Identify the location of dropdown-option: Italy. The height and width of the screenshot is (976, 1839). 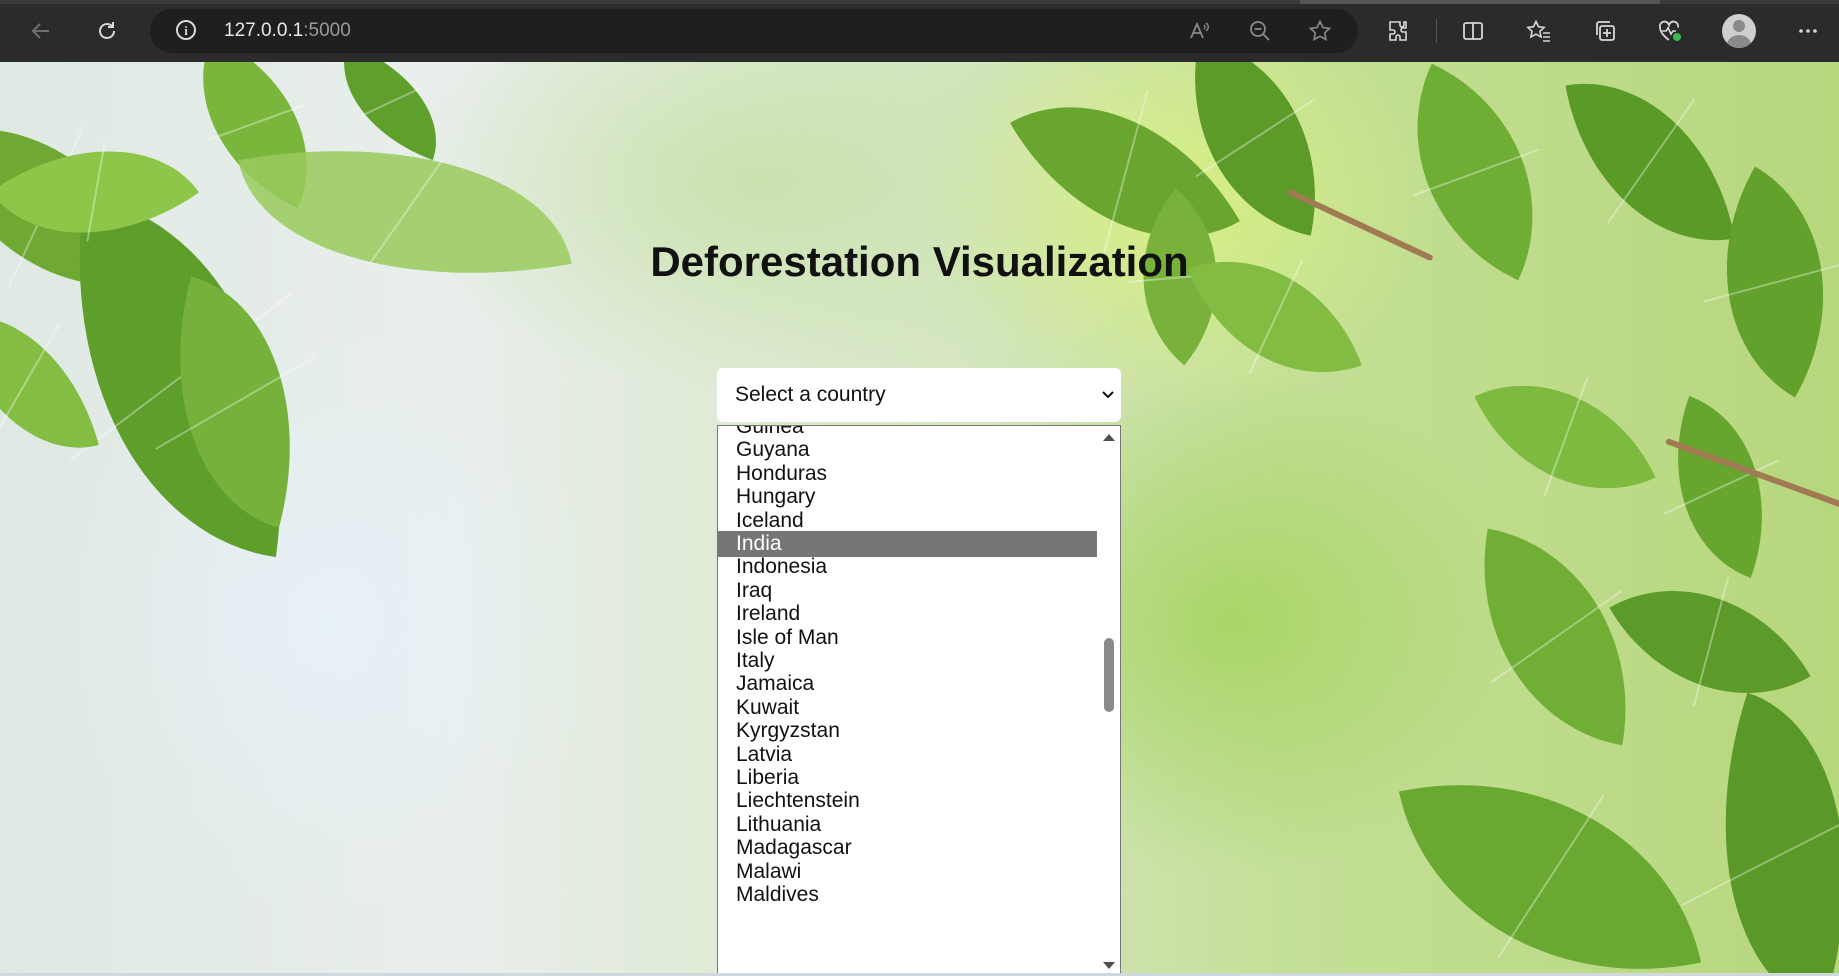
(907, 661).